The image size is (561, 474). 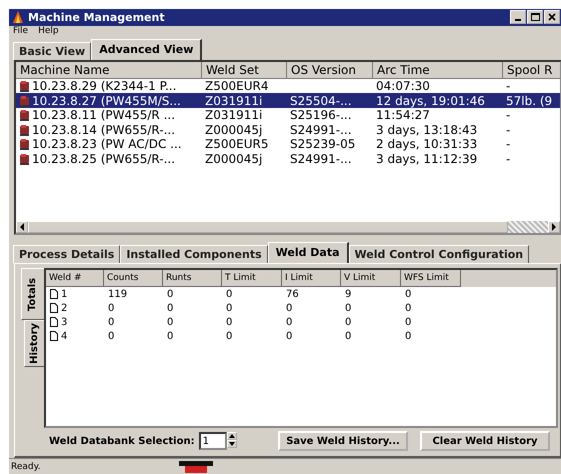 What do you see at coordinates (66, 254) in the screenshot?
I see `detail-tab: Process Details` at bounding box center [66, 254].